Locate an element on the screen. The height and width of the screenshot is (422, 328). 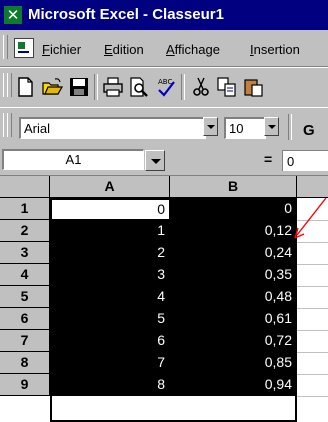
red-annotation-arrow-icon is located at coordinates (310, 218).